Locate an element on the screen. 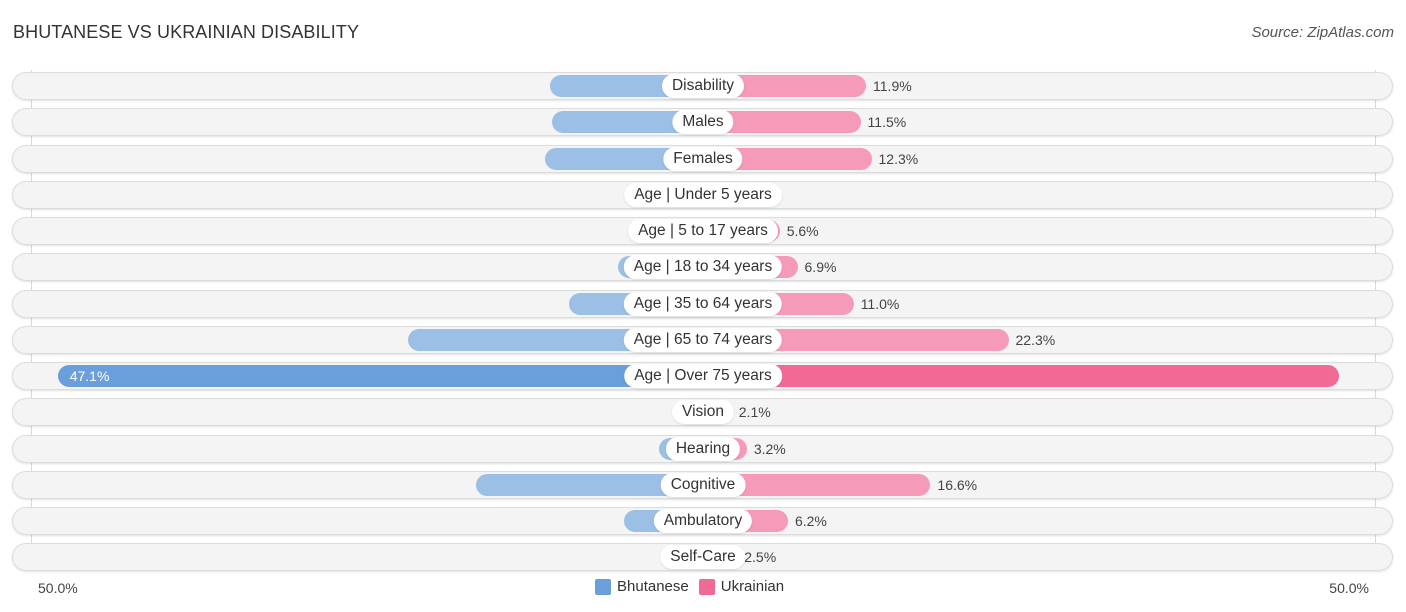 The width and height of the screenshot is (1406, 612). bar-ukrainian is located at coordinates (1021, 376).